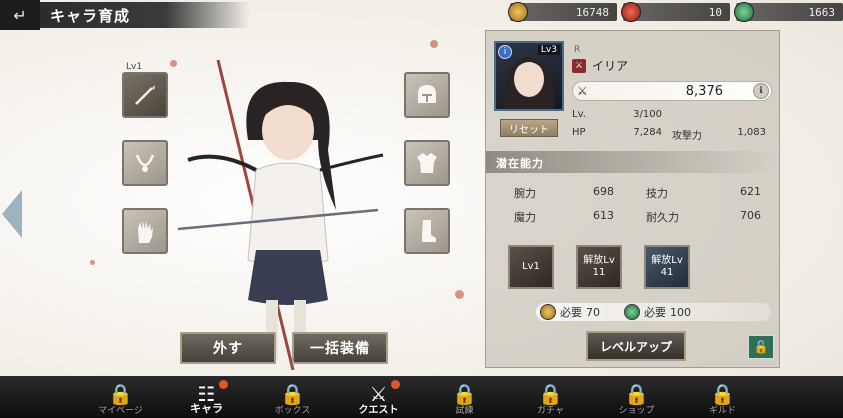 The image size is (843, 418). What do you see at coordinates (761, 91) in the screenshot?
I see `power-detail-button: ℹ` at bounding box center [761, 91].